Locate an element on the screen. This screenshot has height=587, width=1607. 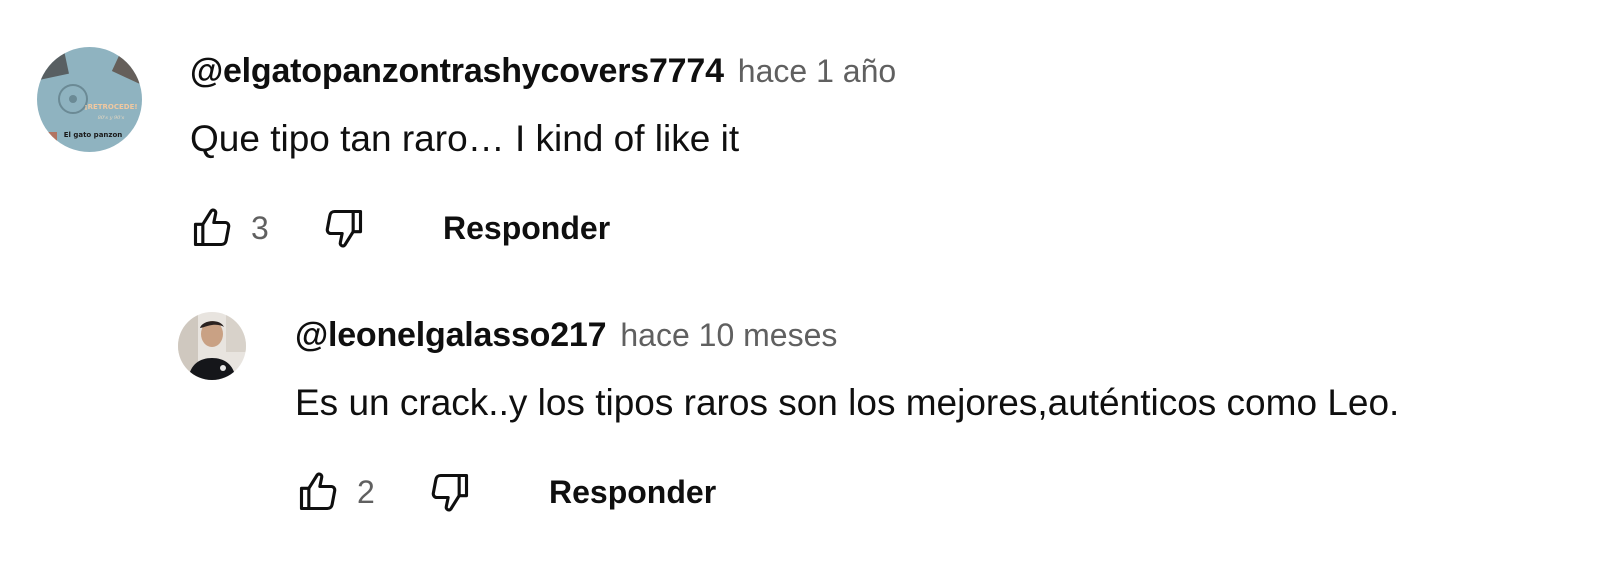
comment-timestamp: hace 1 año is located at coordinates (817, 71).